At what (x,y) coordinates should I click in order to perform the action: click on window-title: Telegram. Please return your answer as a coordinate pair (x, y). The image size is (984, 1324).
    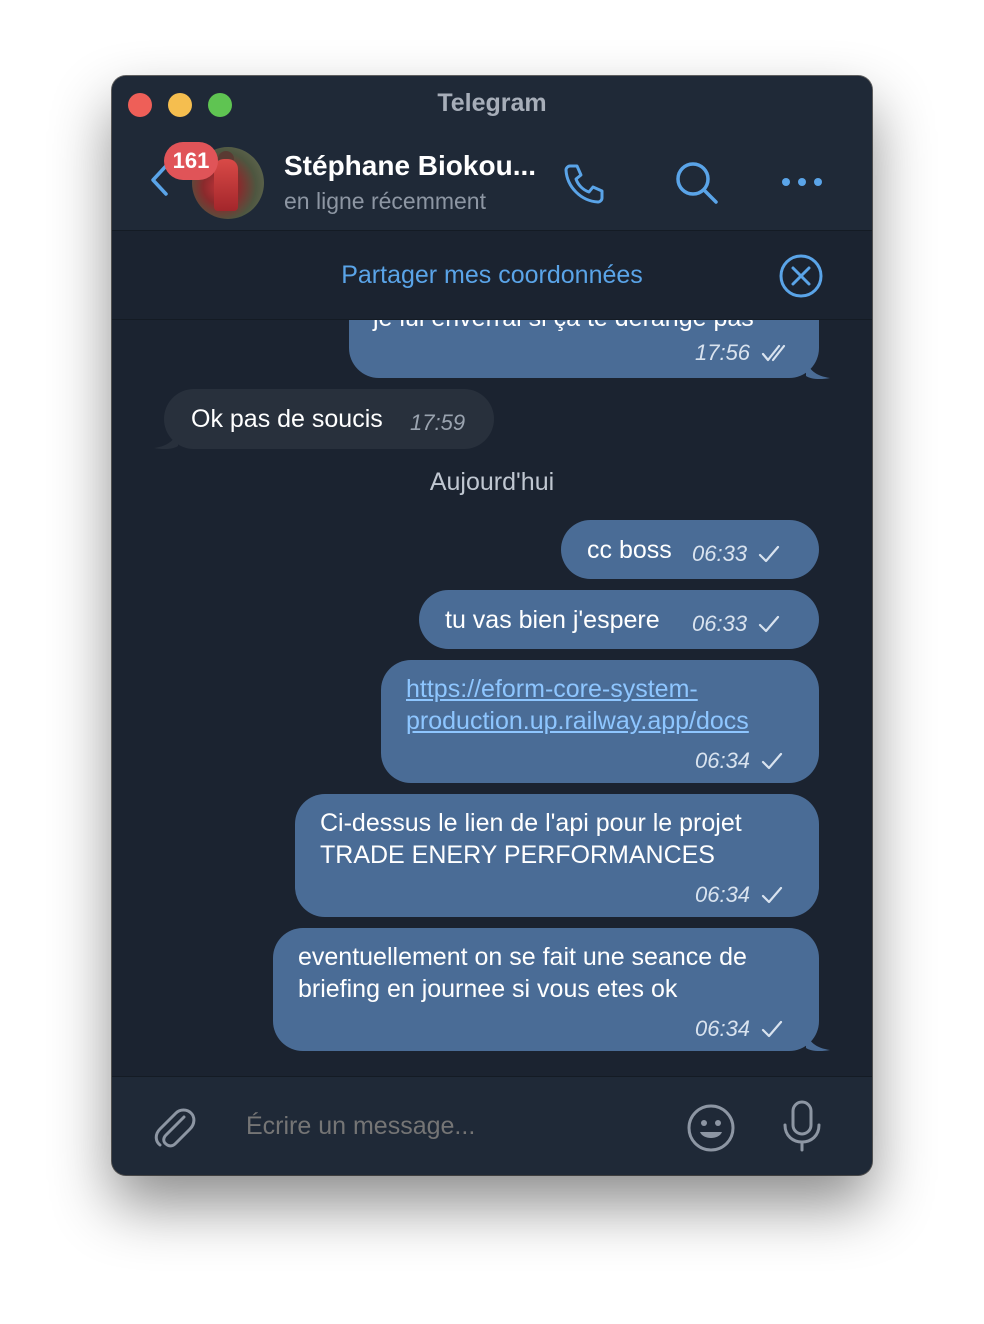
    Looking at the image, I should click on (492, 103).